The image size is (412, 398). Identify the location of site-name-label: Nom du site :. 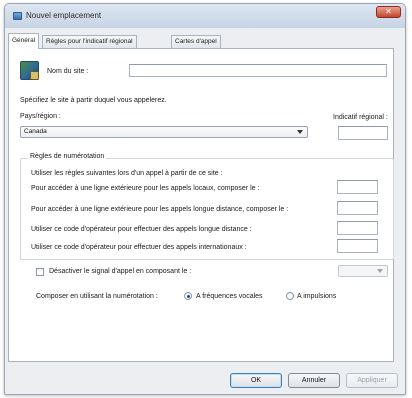
(68, 71).